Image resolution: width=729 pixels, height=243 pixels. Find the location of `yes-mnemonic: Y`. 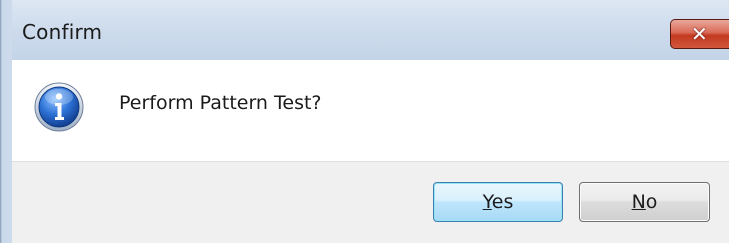

yes-mnemonic: Y is located at coordinates (487, 202).